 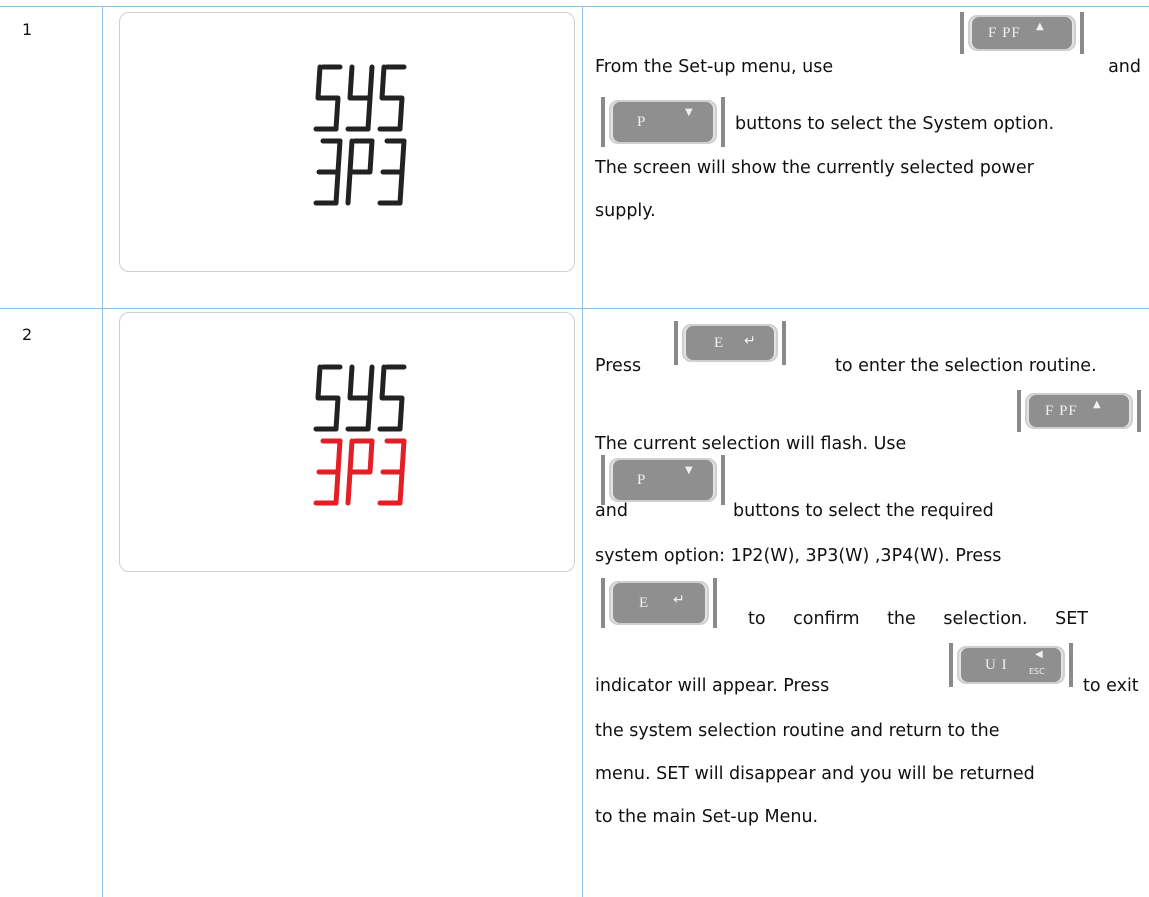 What do you see at coordinates (707, 817) in the screenshot?
I see `instruction-text: to the main Set-up Menu.` at bounding box center [707, 817].